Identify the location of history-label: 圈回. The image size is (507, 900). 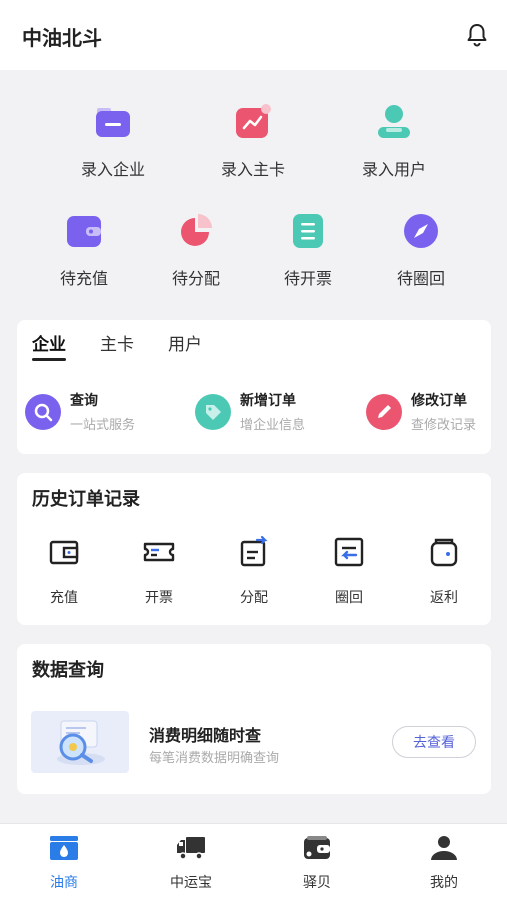
(349, 598).